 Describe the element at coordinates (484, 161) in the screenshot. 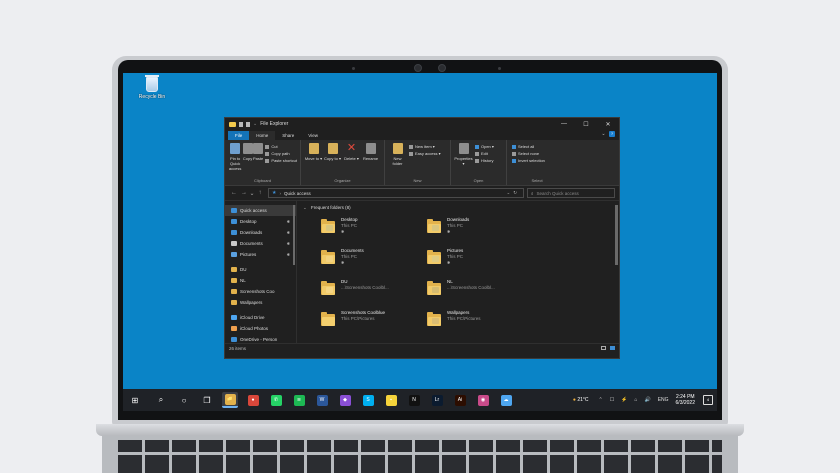

I see `history-button: History` at that location.